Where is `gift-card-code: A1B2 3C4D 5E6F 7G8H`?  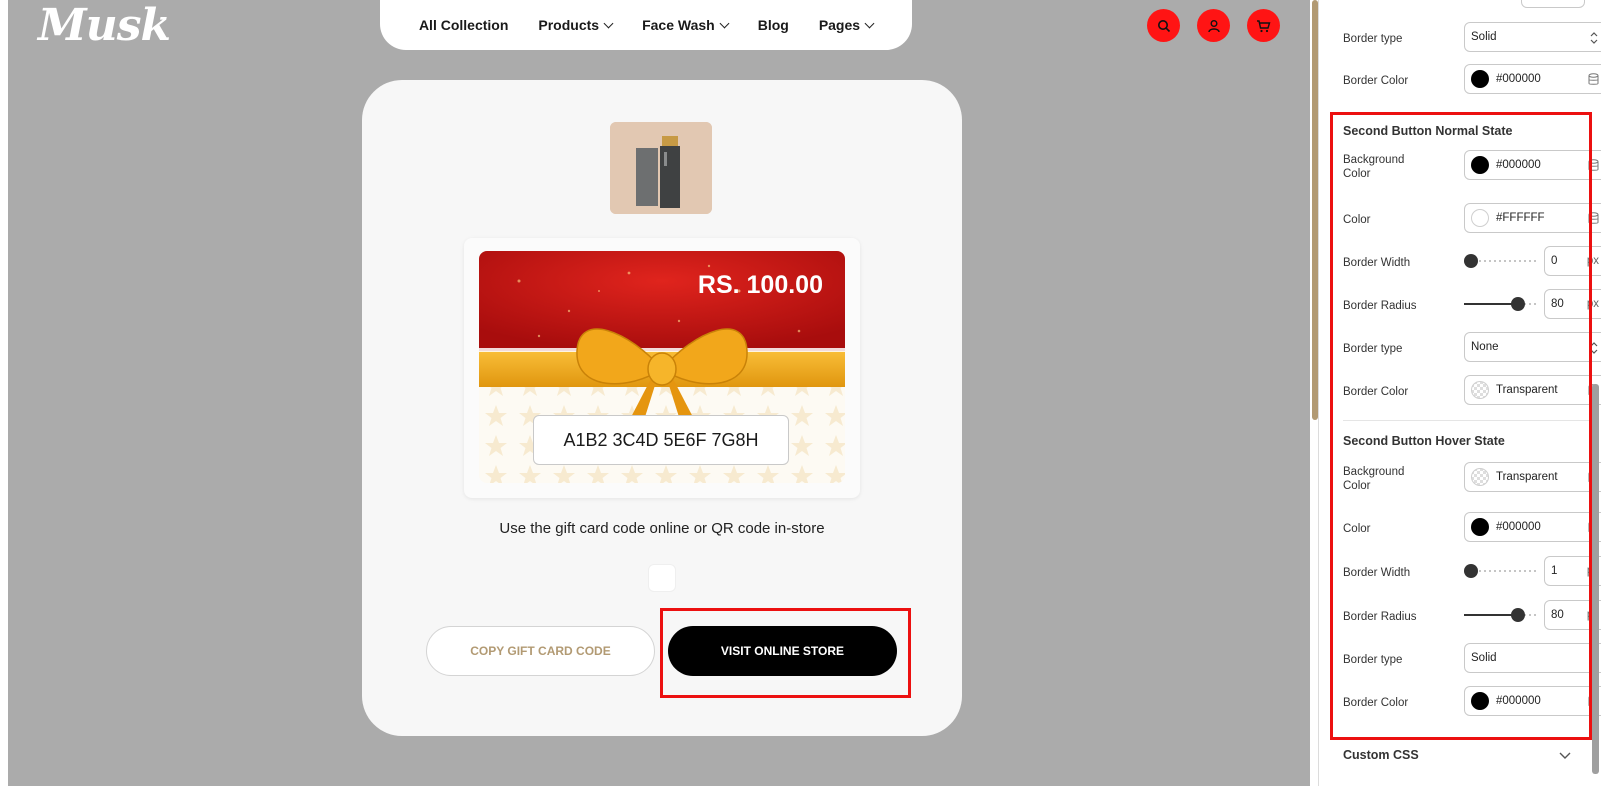
gift-card-code: A1B2 3C4D 5E6F 7G8H is located at coordinates (661, 440).